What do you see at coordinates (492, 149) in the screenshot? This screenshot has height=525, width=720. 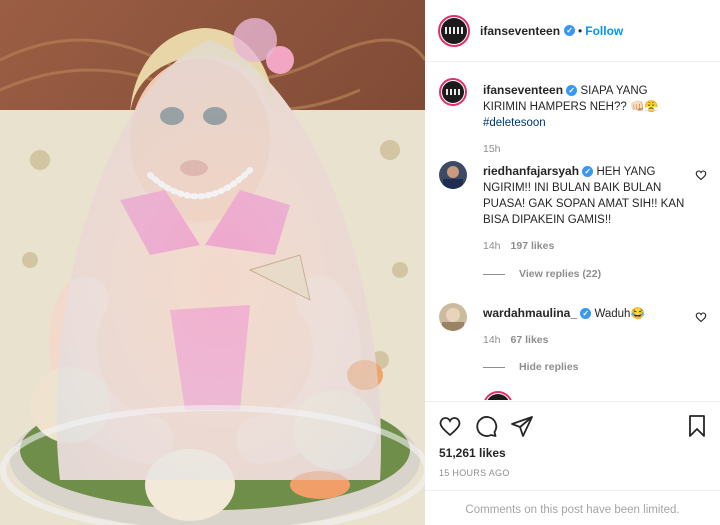 I see `caption-time: 15h` at bounding box center [492, 149].